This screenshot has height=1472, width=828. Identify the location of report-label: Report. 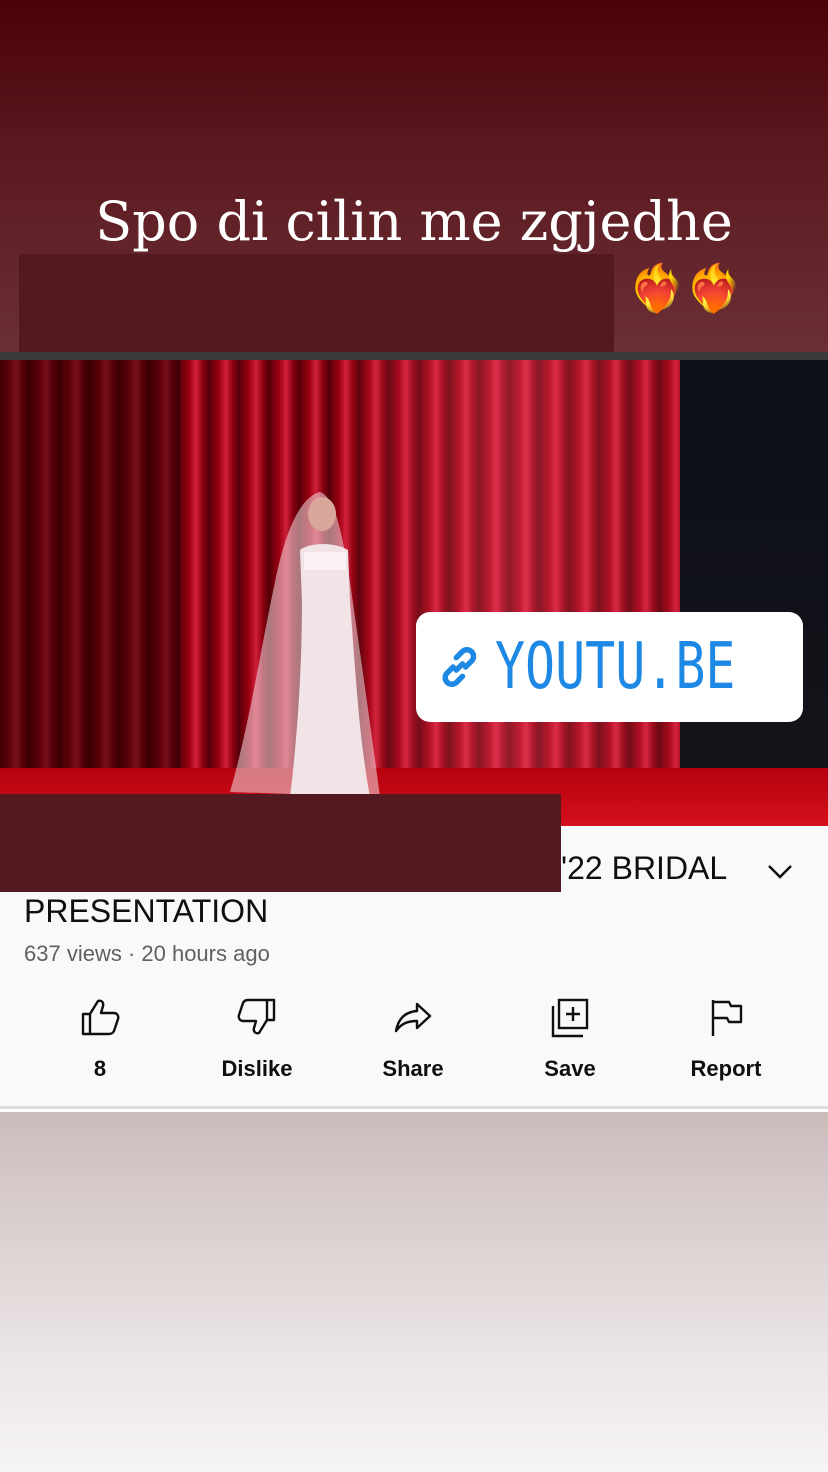
(726, 1068).